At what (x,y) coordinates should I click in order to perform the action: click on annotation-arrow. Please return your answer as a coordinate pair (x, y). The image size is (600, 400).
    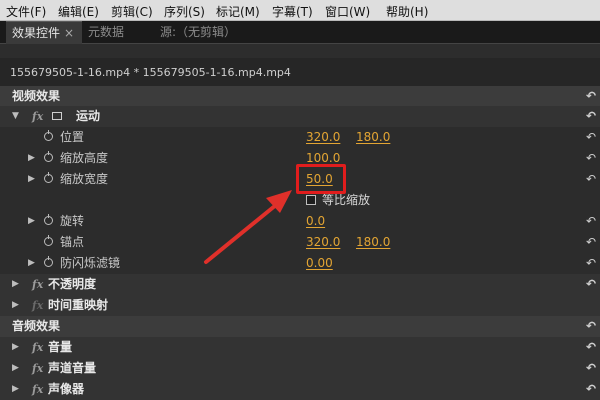
    Looking at the image, I should click on (248, 227).